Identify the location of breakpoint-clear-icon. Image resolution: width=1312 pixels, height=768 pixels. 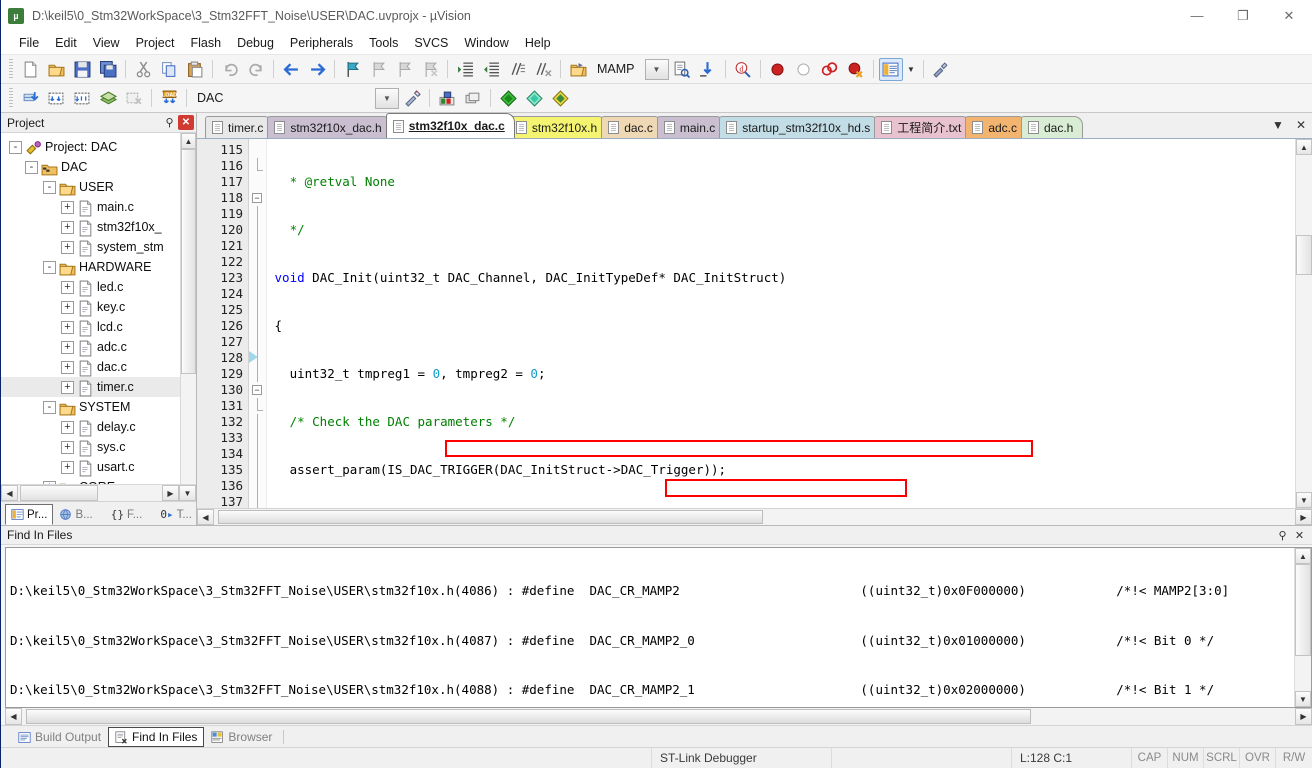
(830, 69).